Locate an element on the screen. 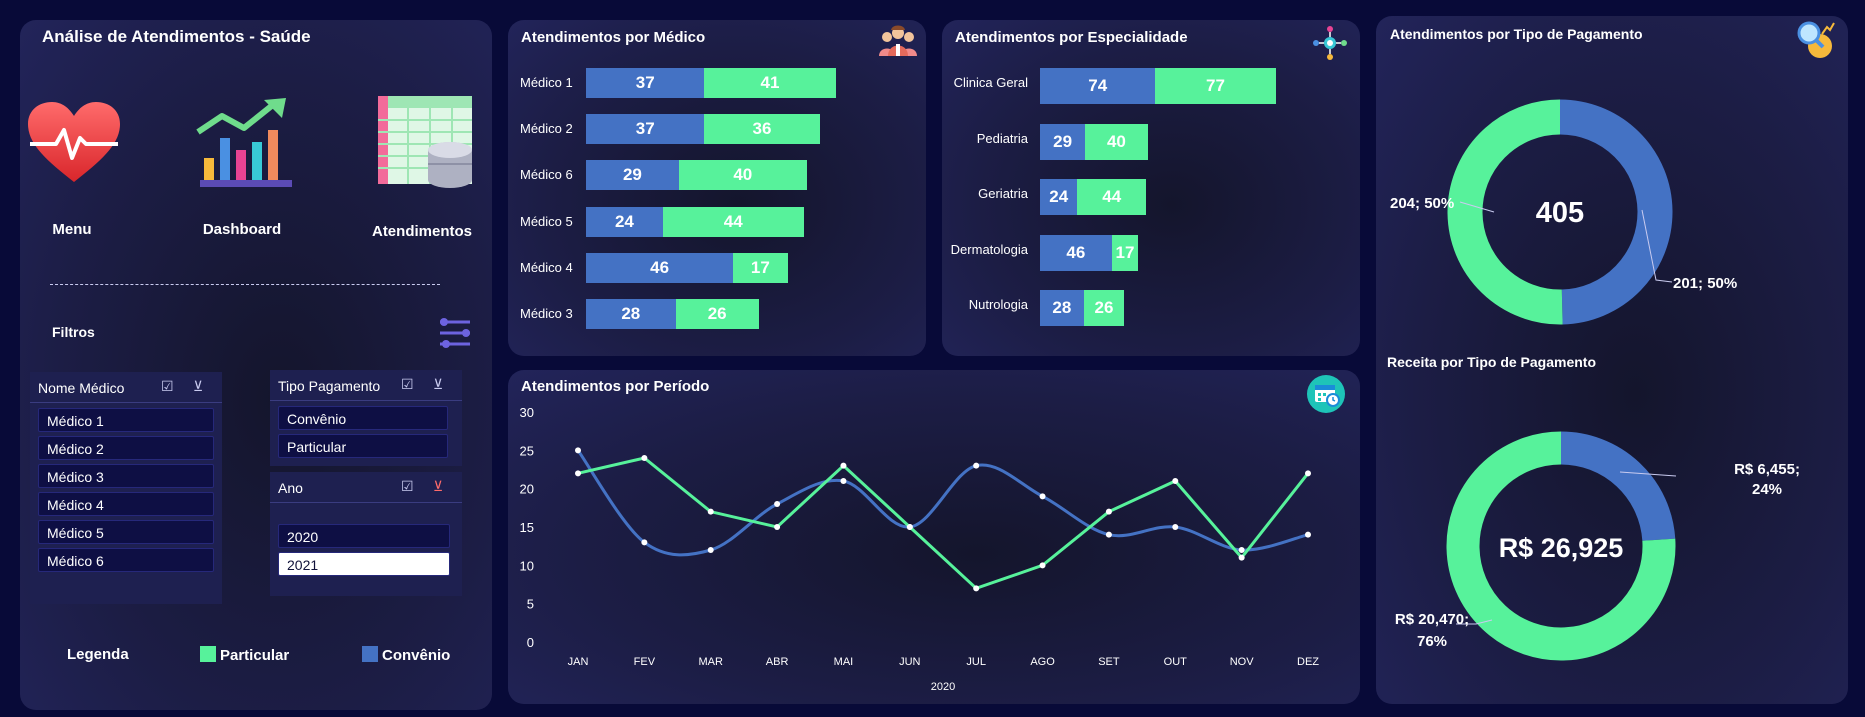  y-tick-label: 10 is located at coordinates (527, 565).